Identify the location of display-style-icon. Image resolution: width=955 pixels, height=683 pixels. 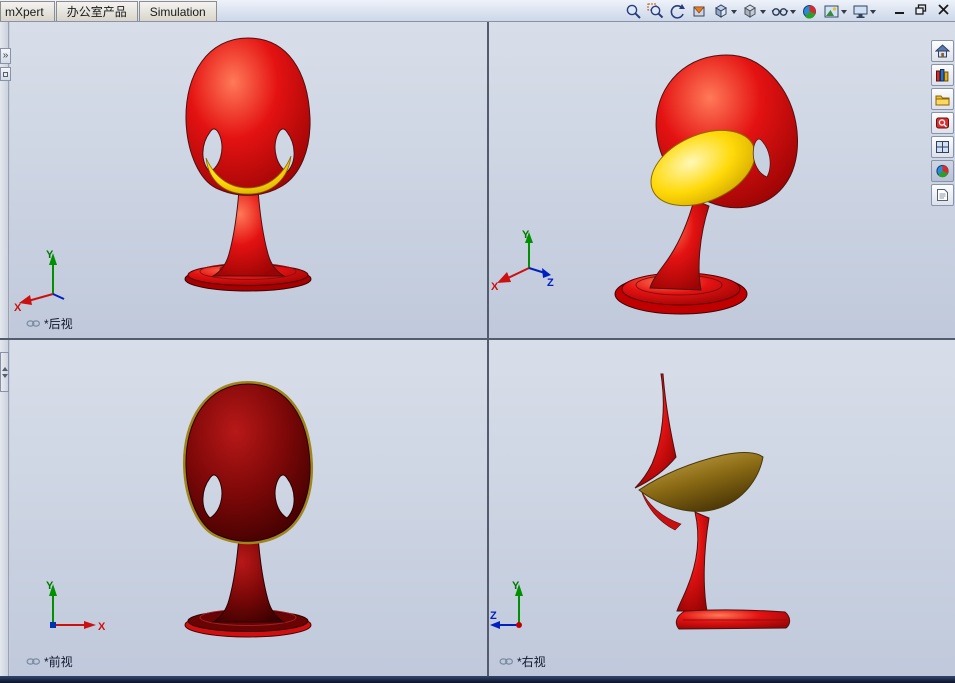
(754, 11).